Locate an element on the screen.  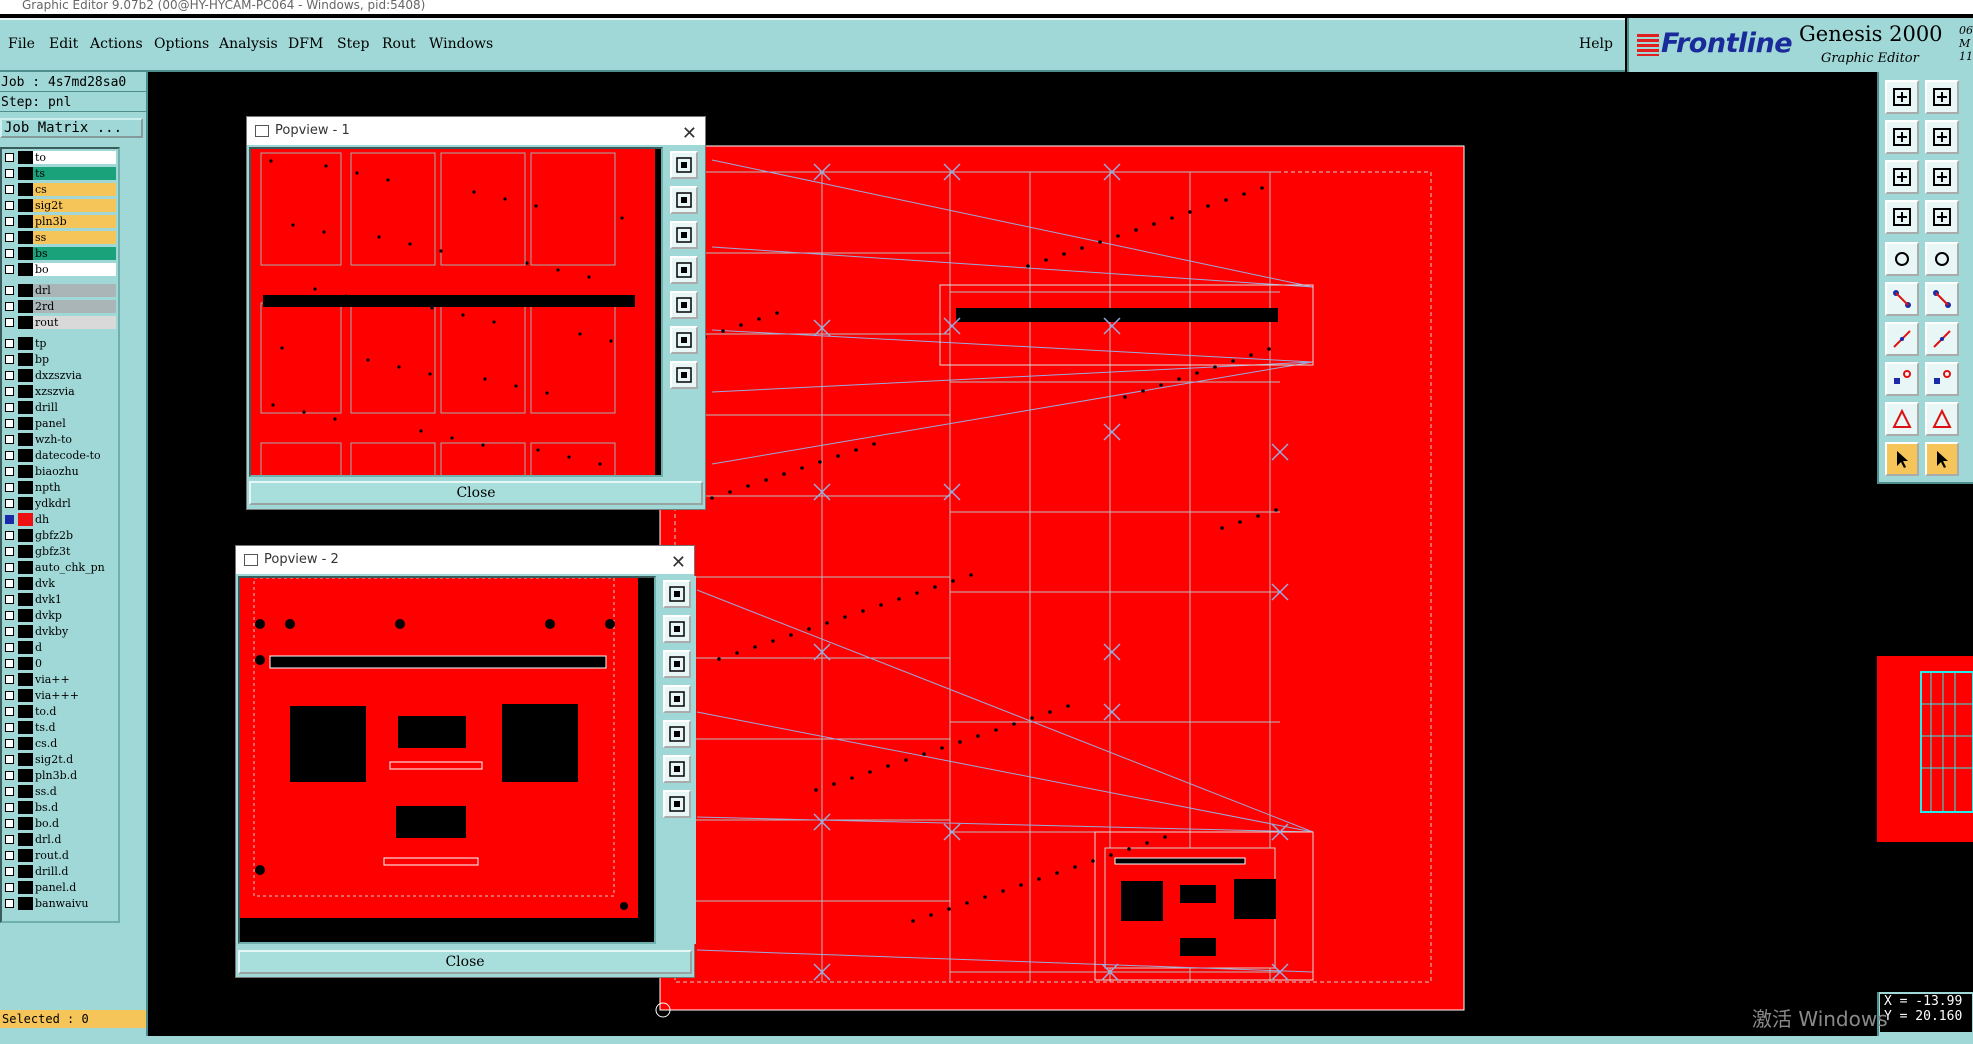
layer-name: bs is located at coordinates (74, 253).